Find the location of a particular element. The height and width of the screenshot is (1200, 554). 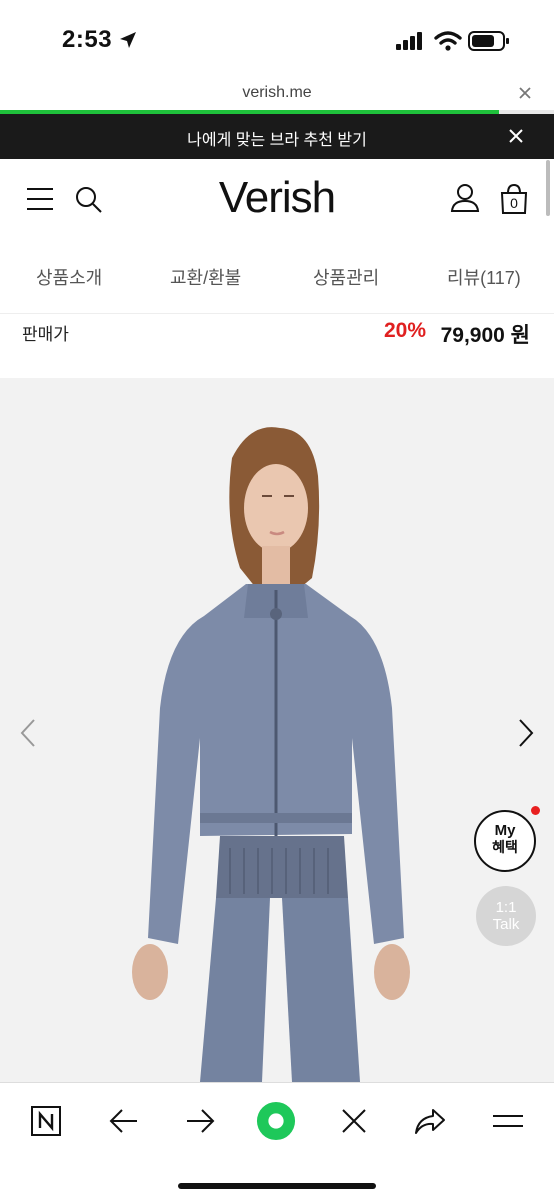

price-row: 판매가 20% 79,900 원 is located at coordinates (277, 346).